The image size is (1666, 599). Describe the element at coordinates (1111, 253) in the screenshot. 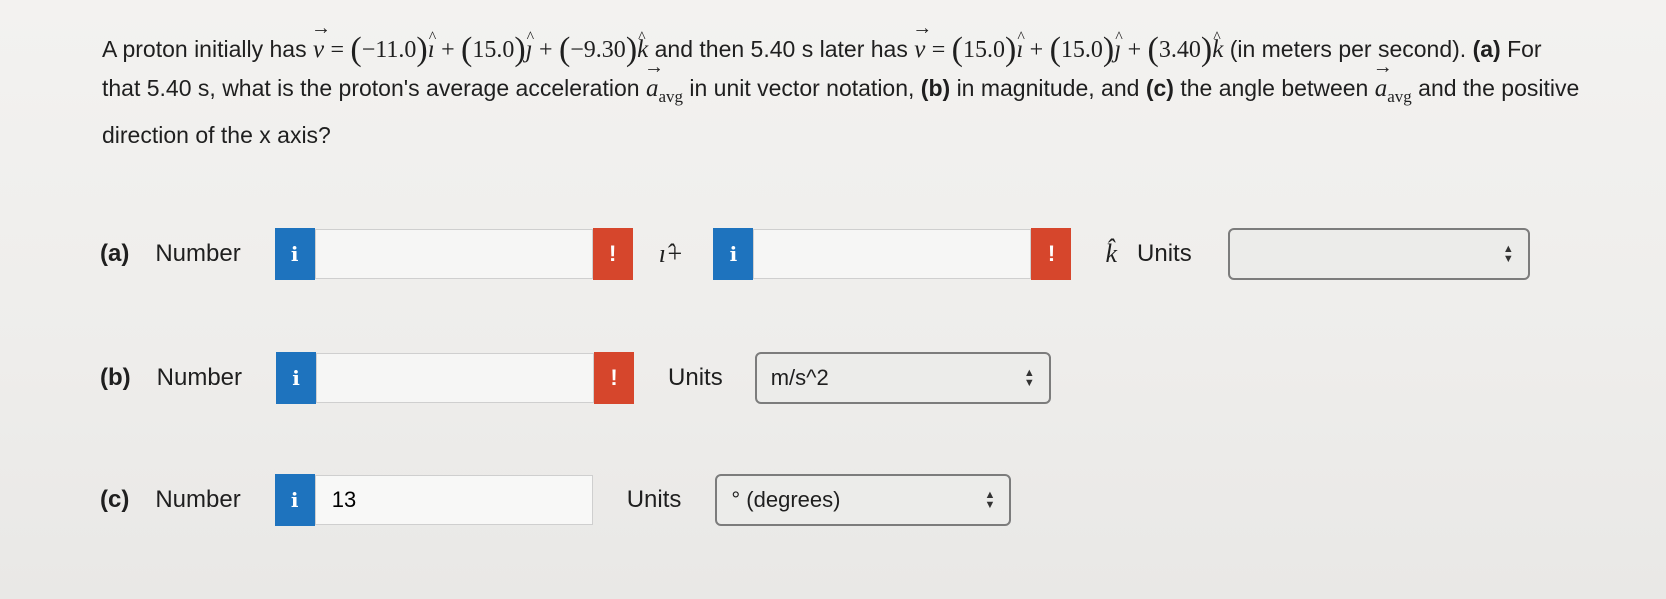

I see `k-hat-symbol: k̂` at that location.